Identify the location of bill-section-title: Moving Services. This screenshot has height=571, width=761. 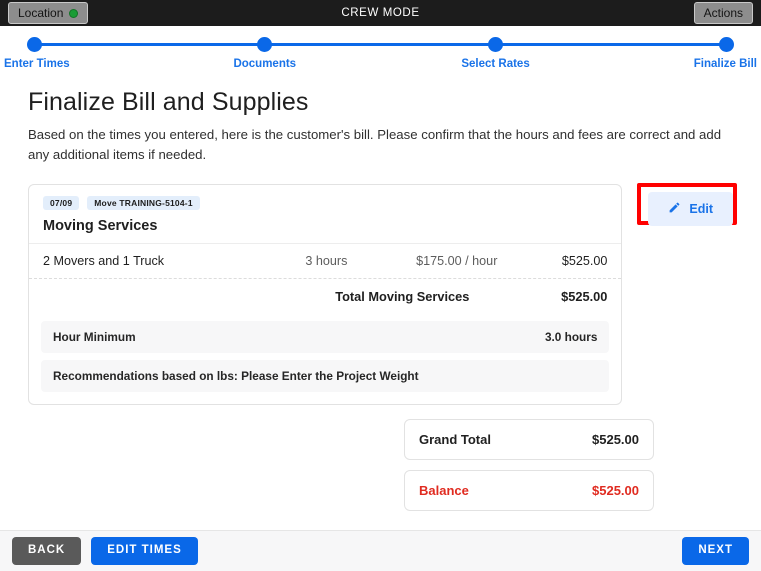
(100, 226).